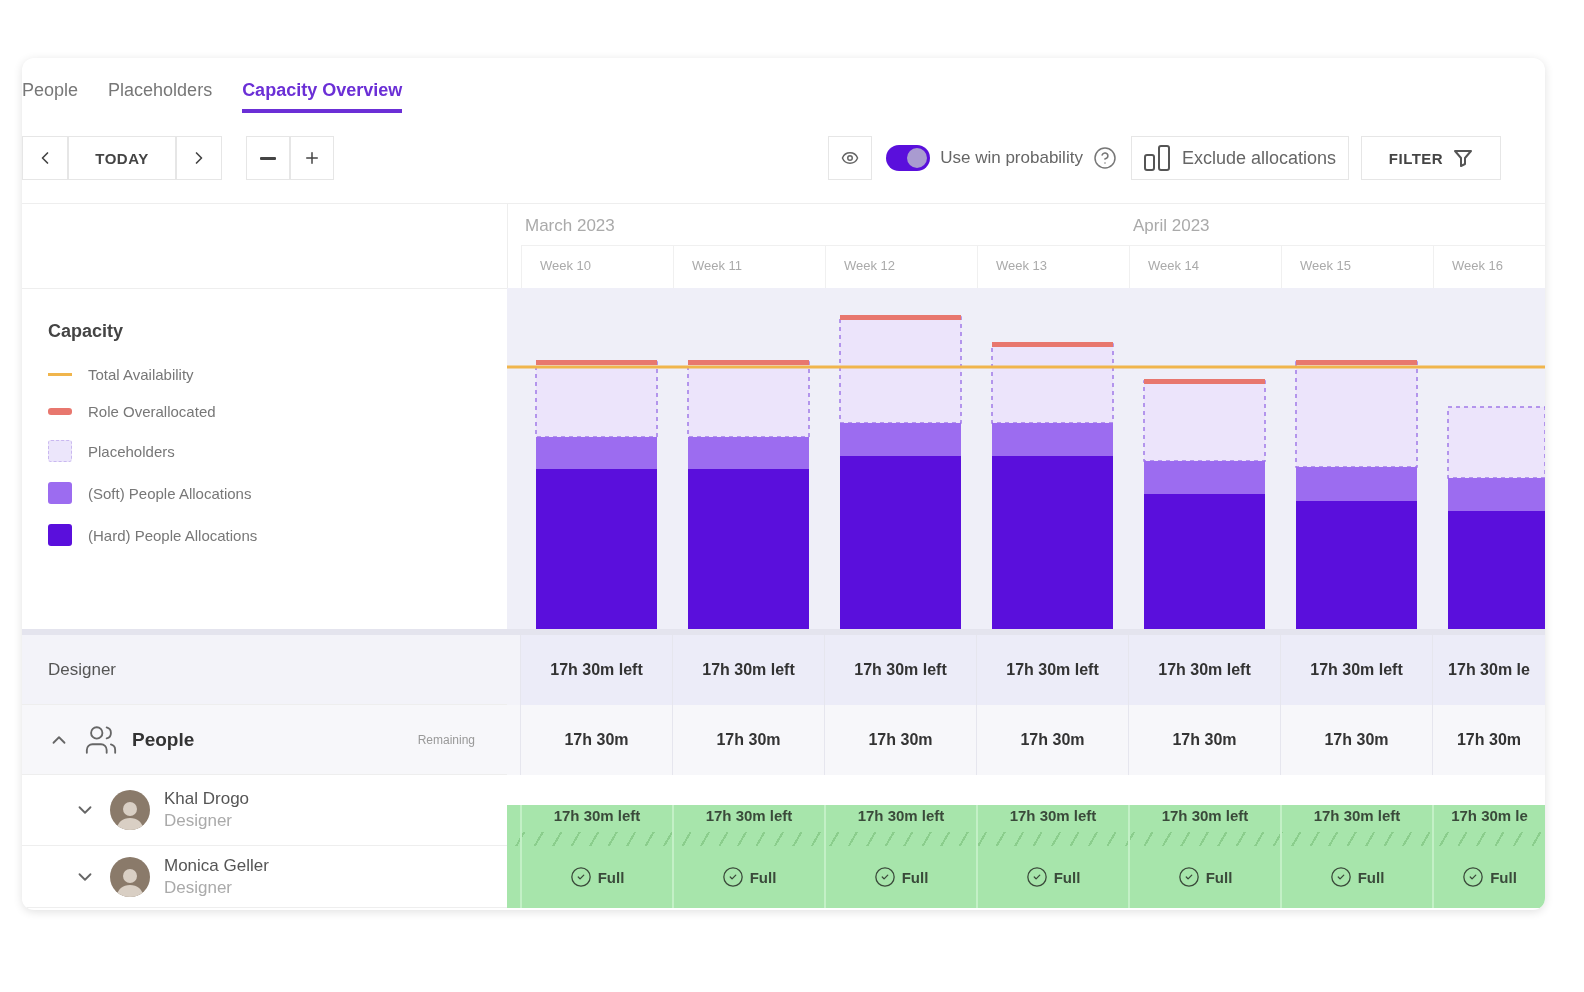 This screenshot has height=992, width=1584. I want to click on columns-icon, so click(1157, 158).